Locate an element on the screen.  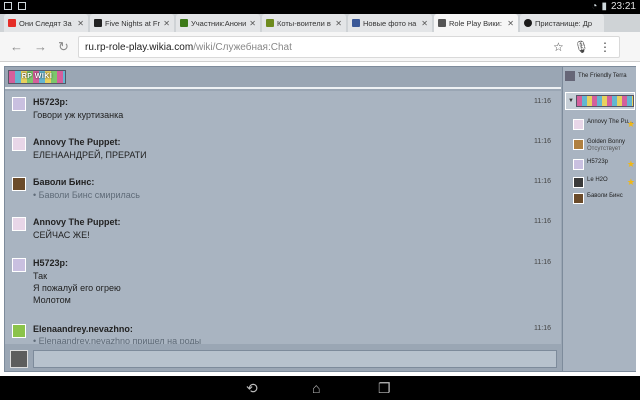
tab: Участник:Аноним ✕ is located at coordinates (218, 23).